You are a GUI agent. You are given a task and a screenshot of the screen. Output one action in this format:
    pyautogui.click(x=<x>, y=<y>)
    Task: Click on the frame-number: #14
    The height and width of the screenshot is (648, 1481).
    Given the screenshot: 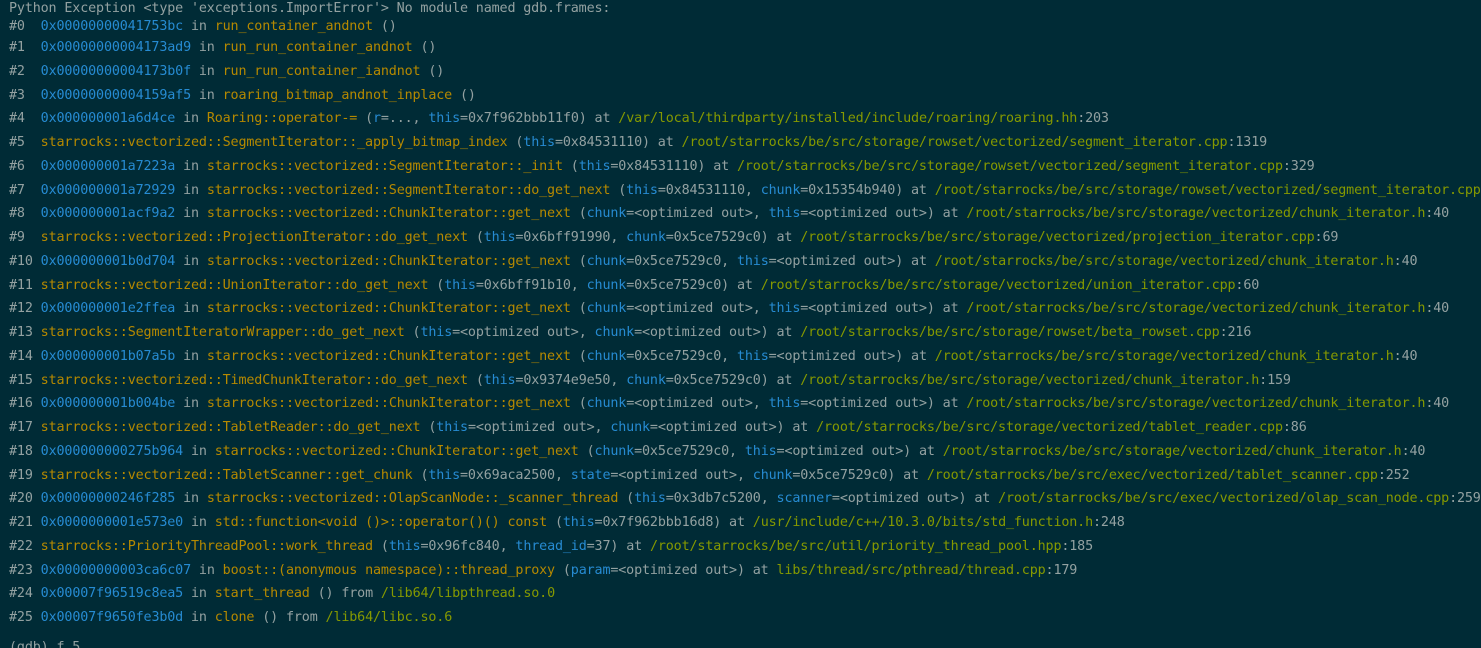 What is the action you would take?
    pyautogui.click(x=21, y=356)
    